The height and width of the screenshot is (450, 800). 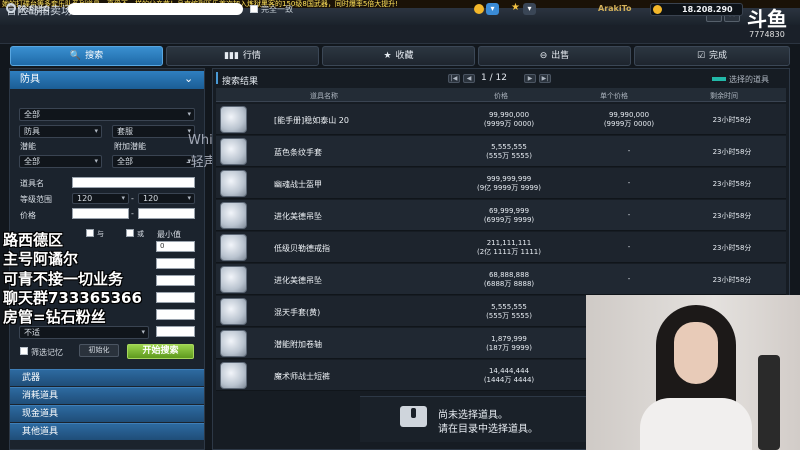 I want to click on subcategory-value: 全部, so click(x=32, y=114).